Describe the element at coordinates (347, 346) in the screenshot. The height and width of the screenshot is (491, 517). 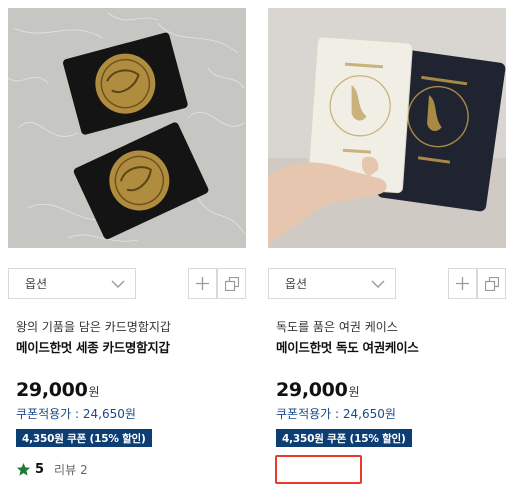
I see `product-name: 메이드한멋 독도 여권케이스` at that location.